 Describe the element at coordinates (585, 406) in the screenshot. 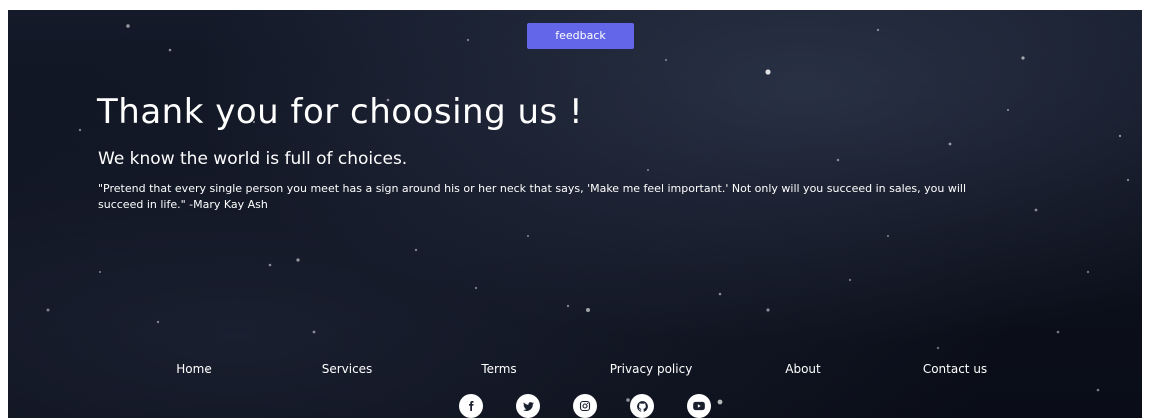

I see `instagram-icon` at that location.